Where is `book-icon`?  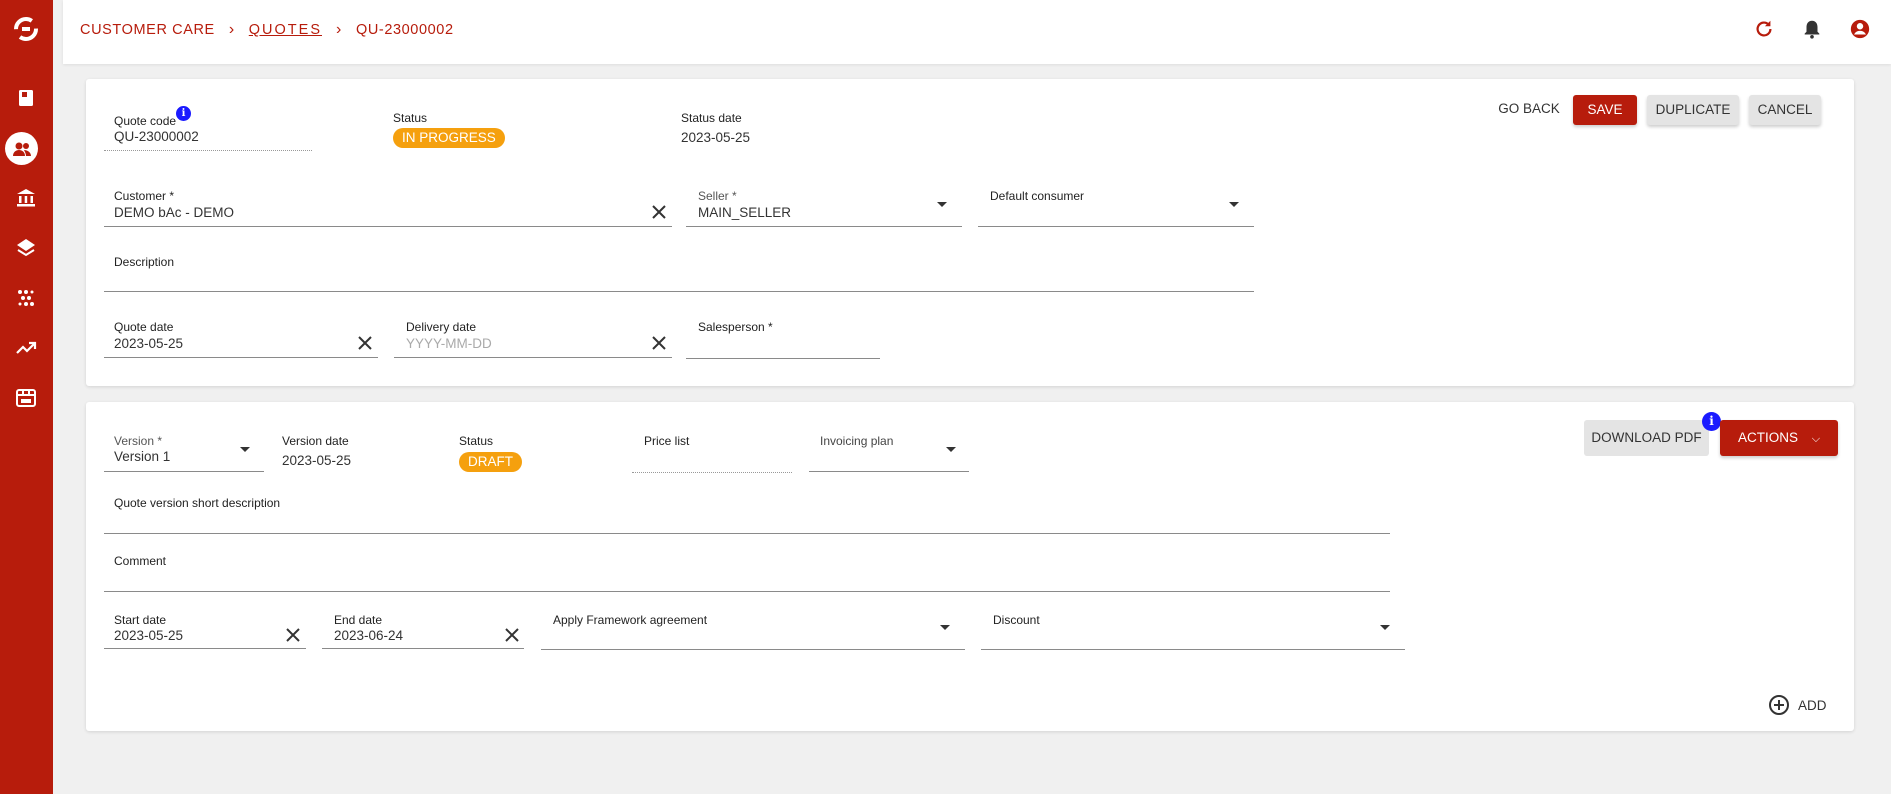 book-icon is located at coordinates (26, 98).